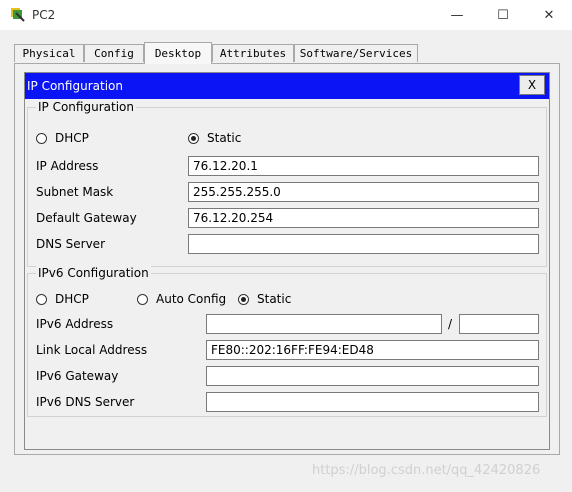 The image size is (572, 492). Describe the element at coordinates (178, 53) in the screenshot. I see `tab-desktop: Desktop` at that location.